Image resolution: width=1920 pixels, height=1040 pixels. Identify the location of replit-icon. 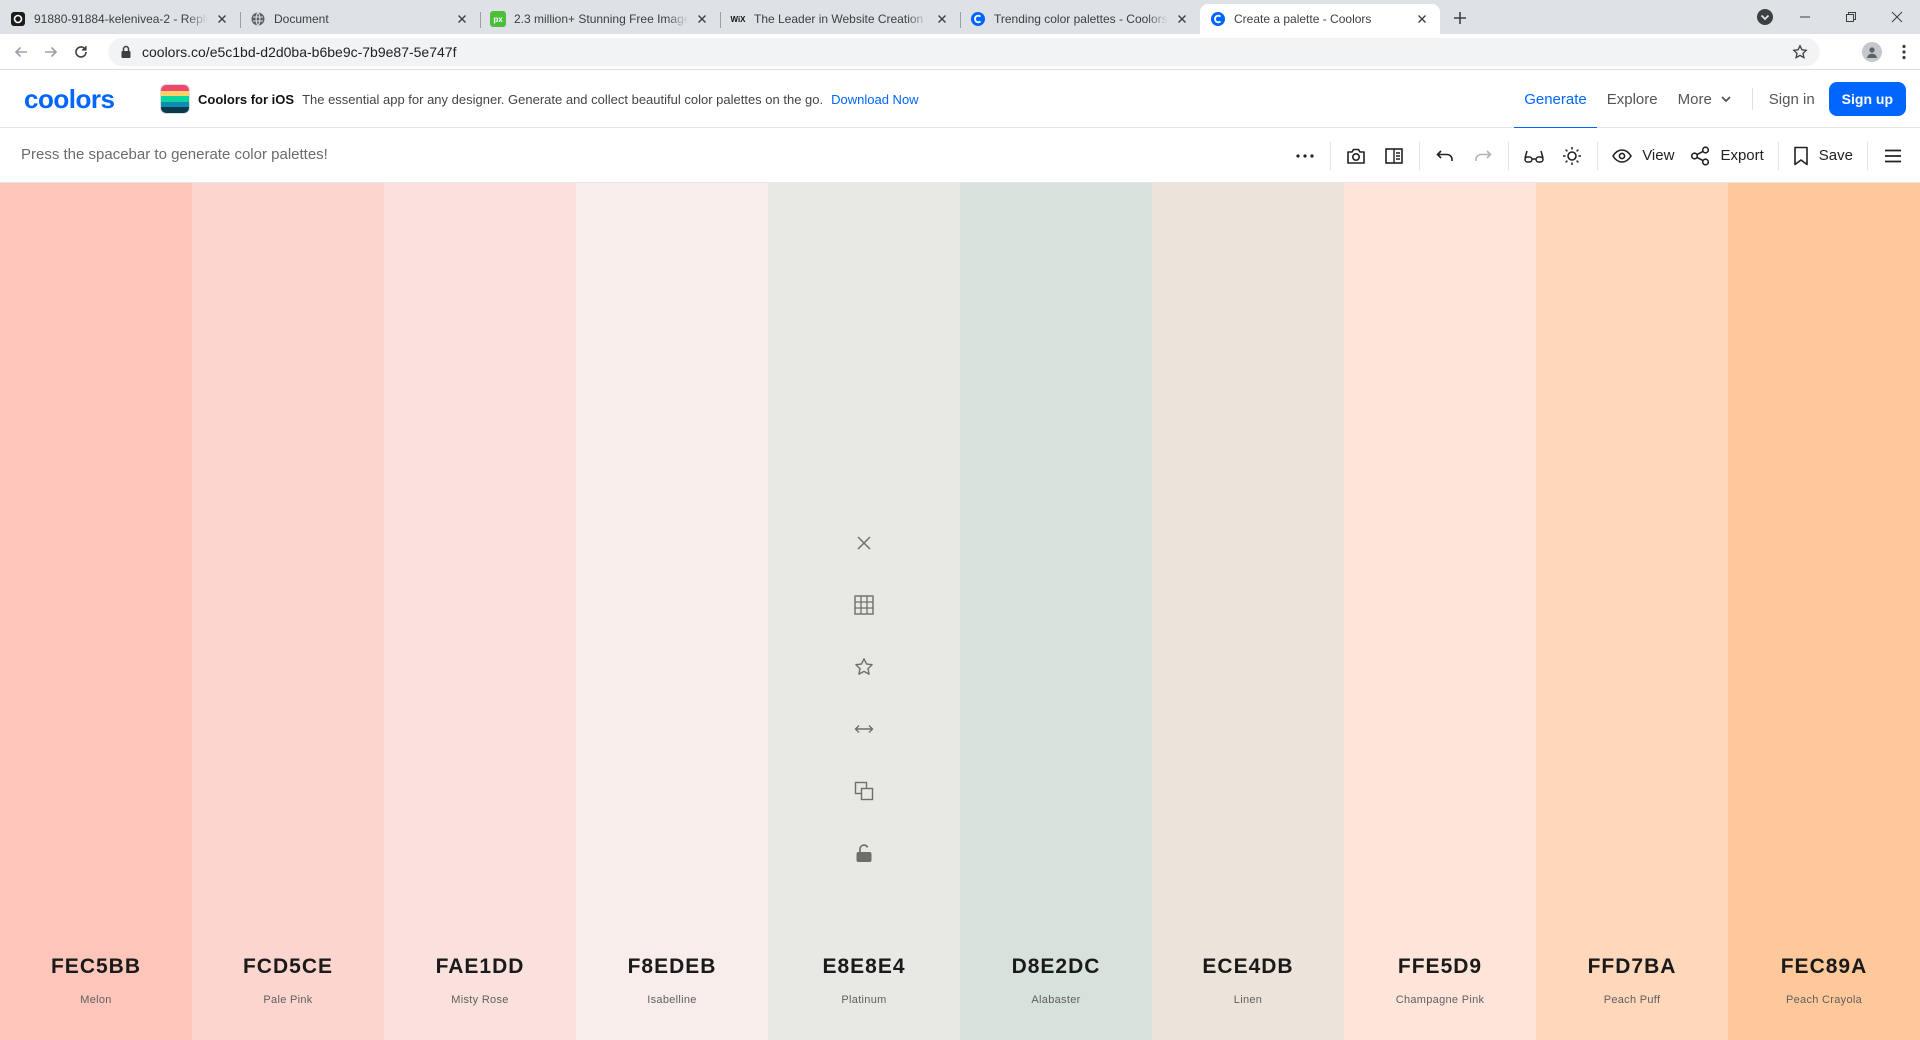
(18, 19).